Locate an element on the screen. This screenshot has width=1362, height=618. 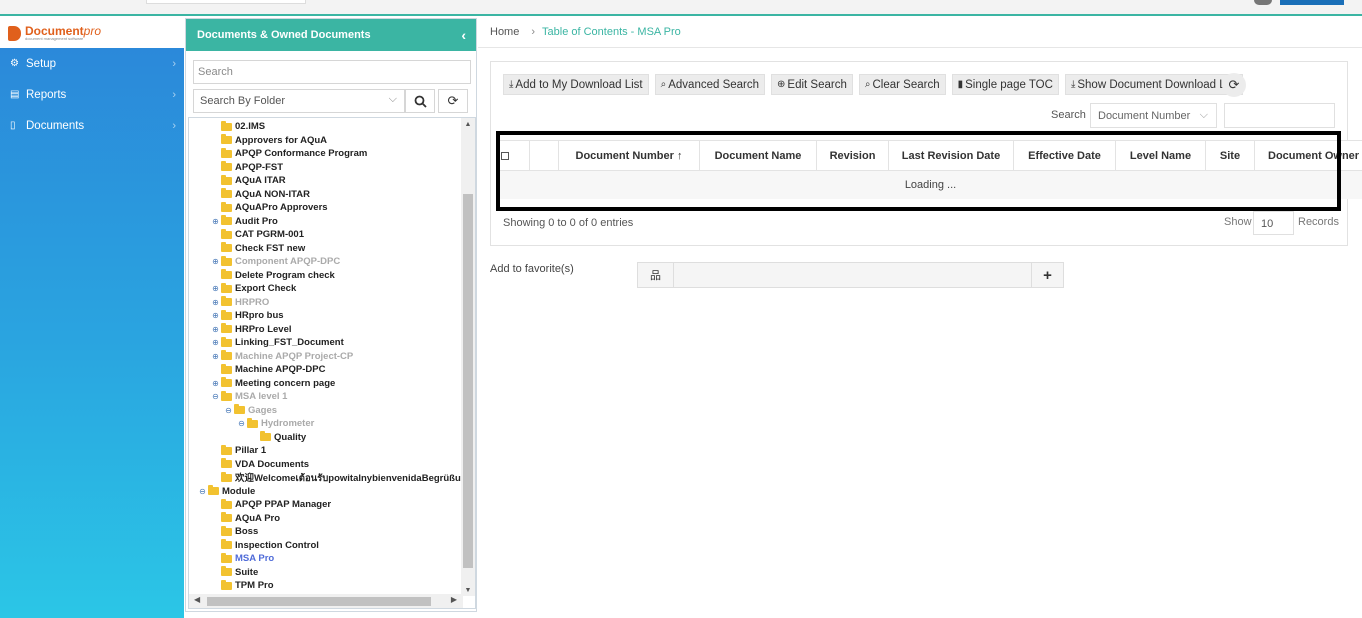
search-label: Search is located at coordinates (1068, 115).